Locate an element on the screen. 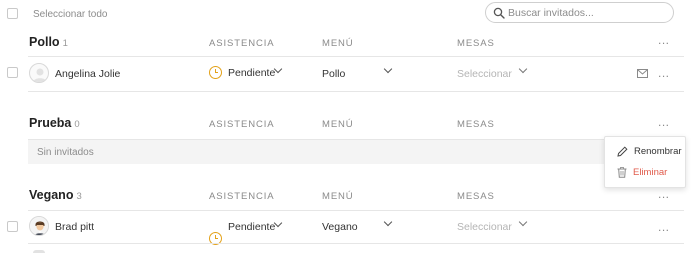 Image resolution: width=700 pixels, height=253 pixels. group-title-vegano: Vegano 3 is located at coordinates (55, 195).